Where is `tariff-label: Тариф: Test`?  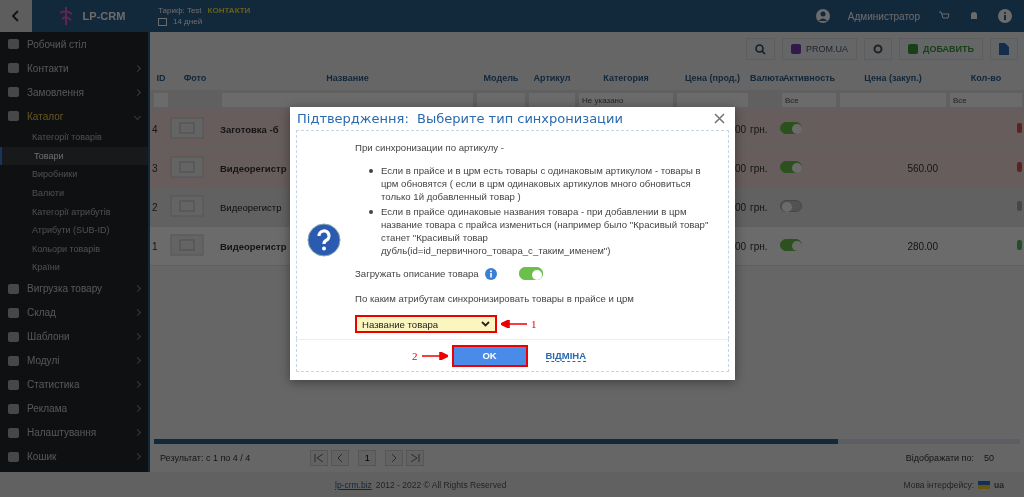
tariff-label: Тариф: Test is located at coordinates (180, 10).